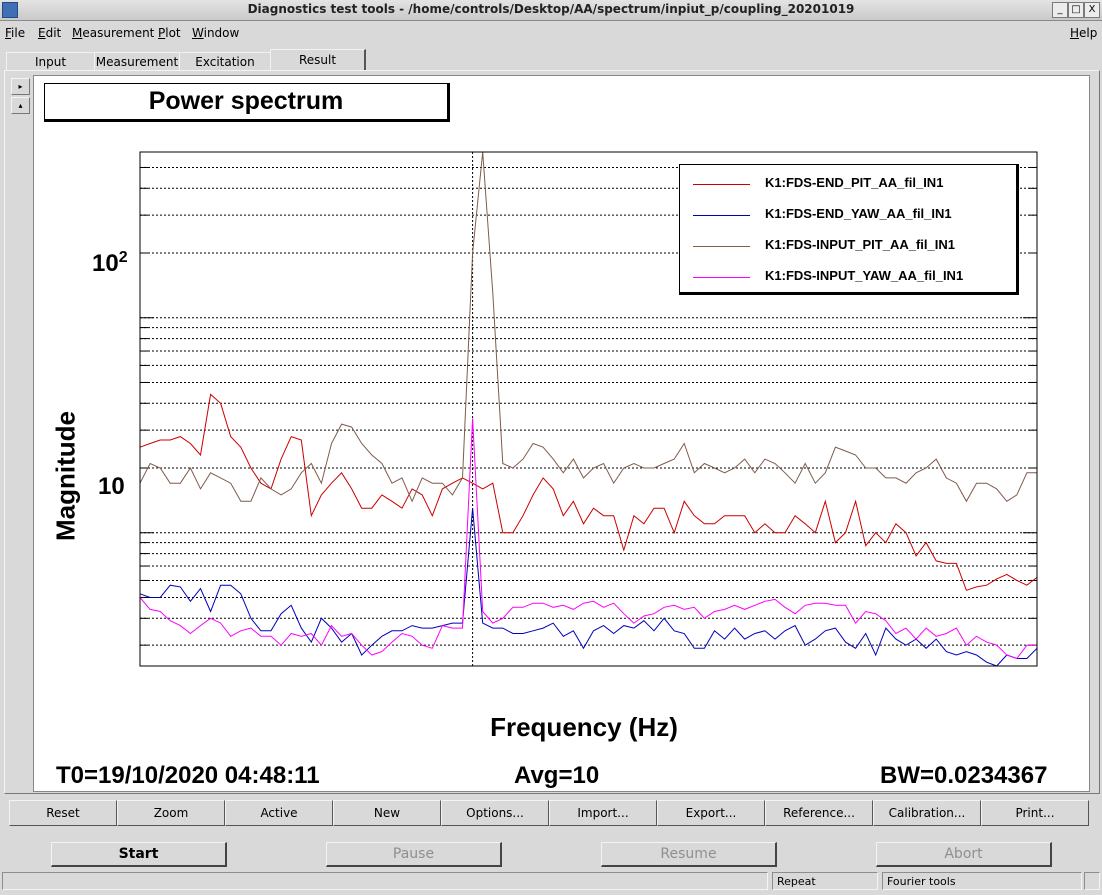 This screenshot has width=1102, height=895. What do you see at coordinates (49, 33) in the screenshot?
I see `menu-edit: Edit` at bounding box center [49, 33].